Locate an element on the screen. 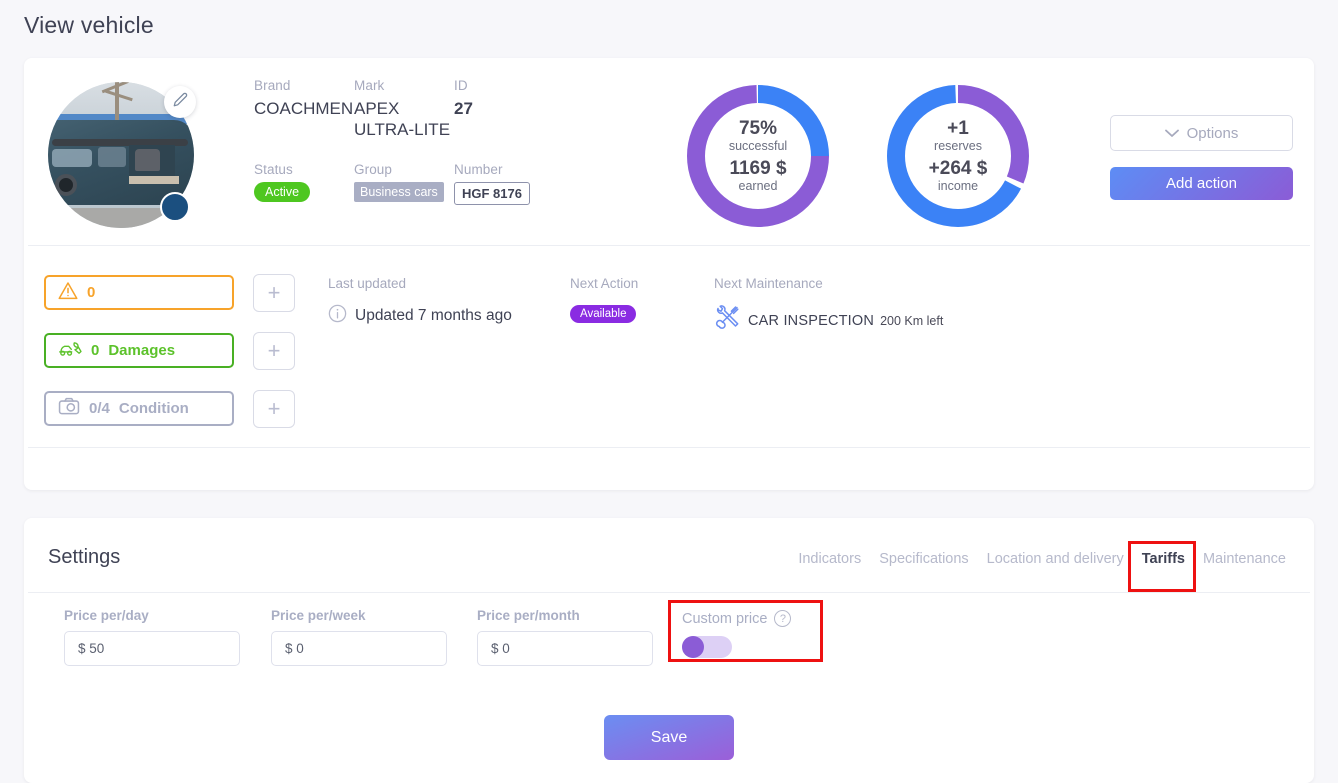 The height and width of the screenshot is (783, 1338). add-condition-button: + is located at coordinates (274, 409).